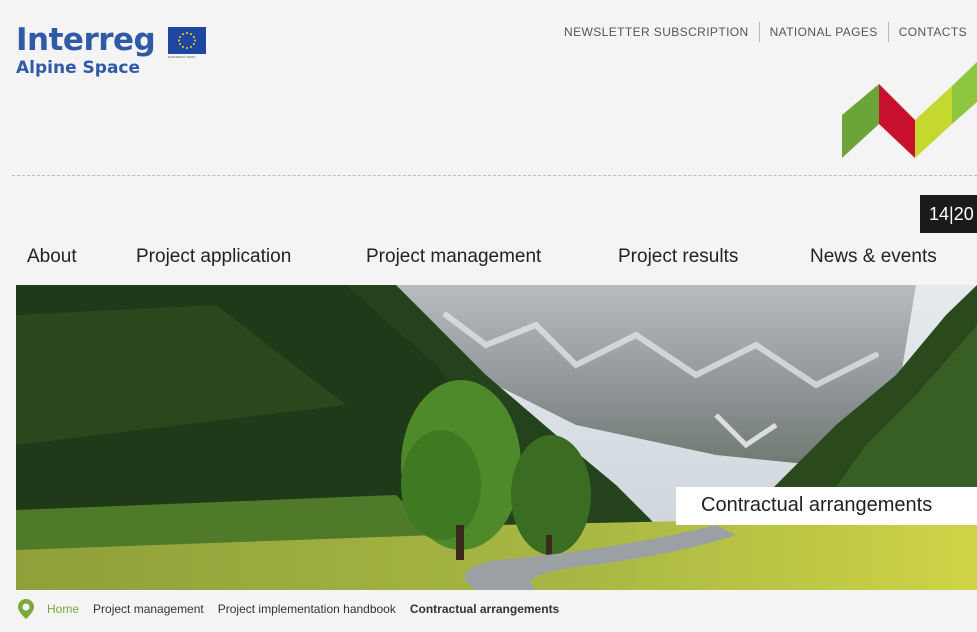  What do you see at coordinates (63, 609) in the screenshot?
I see `breadcrumb-home-link: Home` at bounding box center [63, 609].